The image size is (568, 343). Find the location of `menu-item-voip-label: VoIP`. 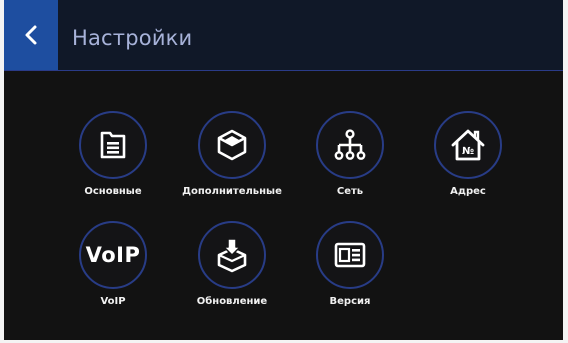

menu-item-voip-label: VoIP is located at coordinates (113, 301).